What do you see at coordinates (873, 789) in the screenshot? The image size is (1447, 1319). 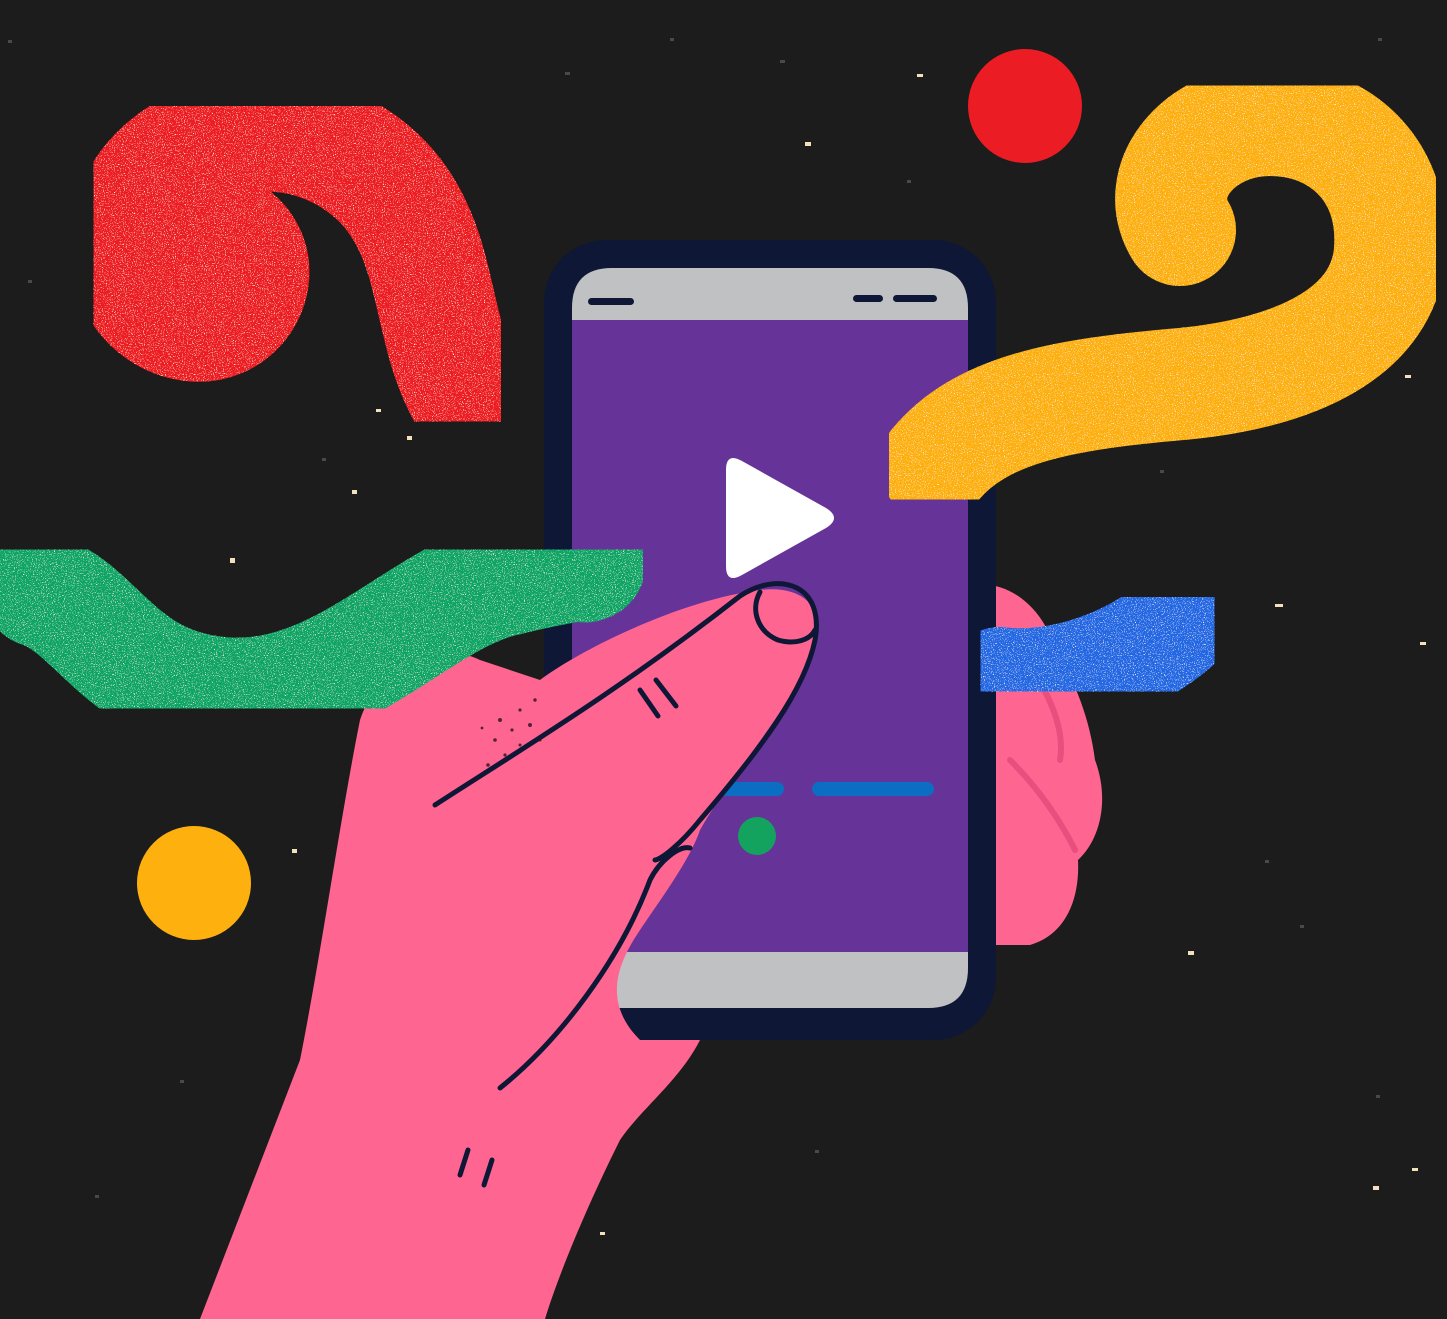 I see `progress-bar-remaining` at bounding box center [873, 789].